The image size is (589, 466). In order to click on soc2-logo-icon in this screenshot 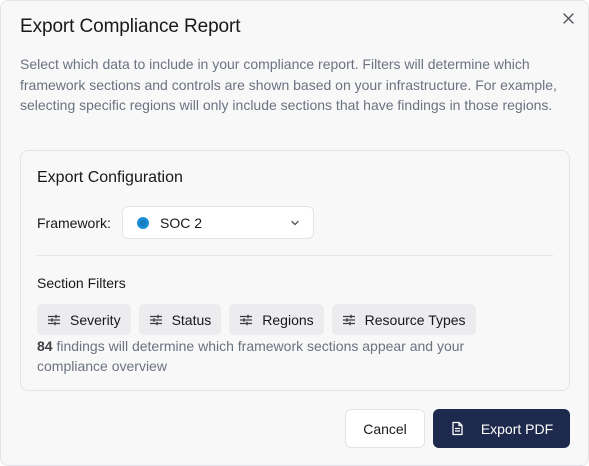, I will do `click(143, 222)`.